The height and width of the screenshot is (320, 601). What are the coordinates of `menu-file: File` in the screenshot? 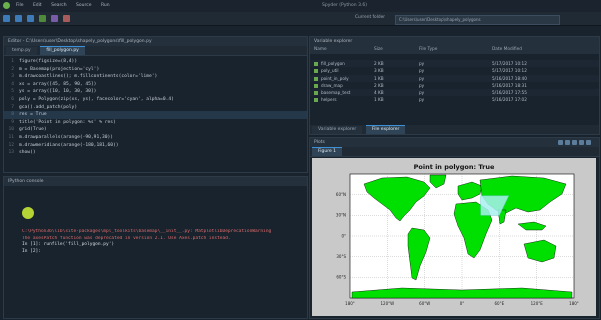 It's located at (20, 5).